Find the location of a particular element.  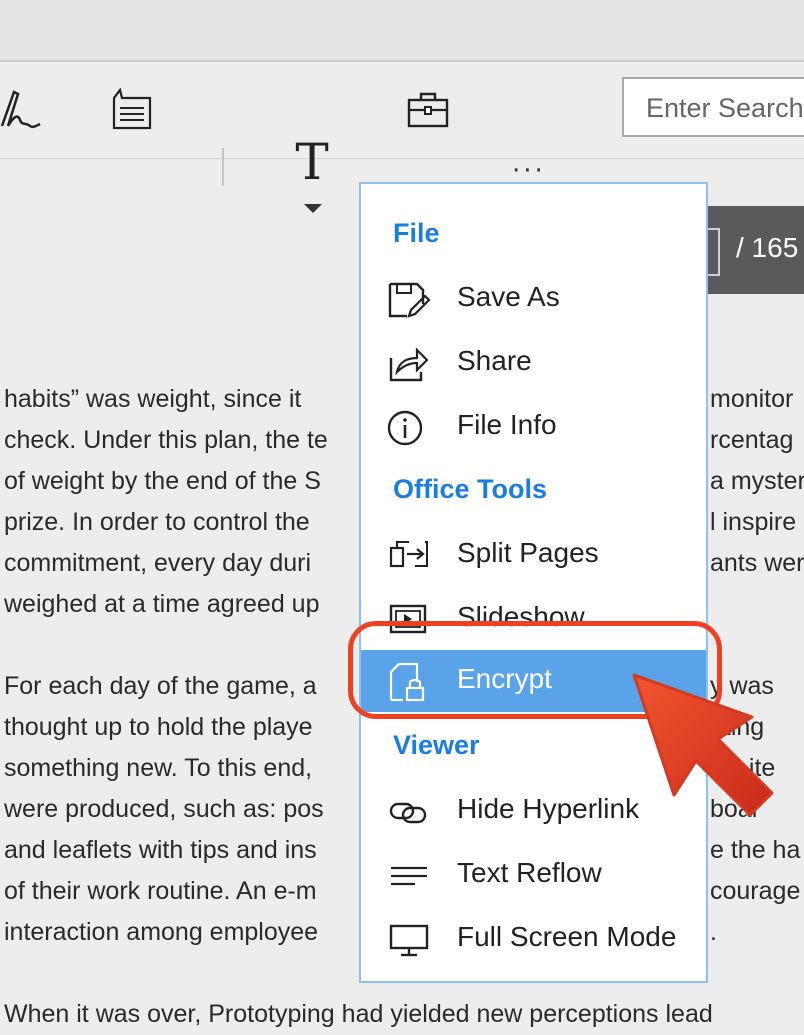

menu-item-label: Full Screen Mode is located at coordinates (567, 936).